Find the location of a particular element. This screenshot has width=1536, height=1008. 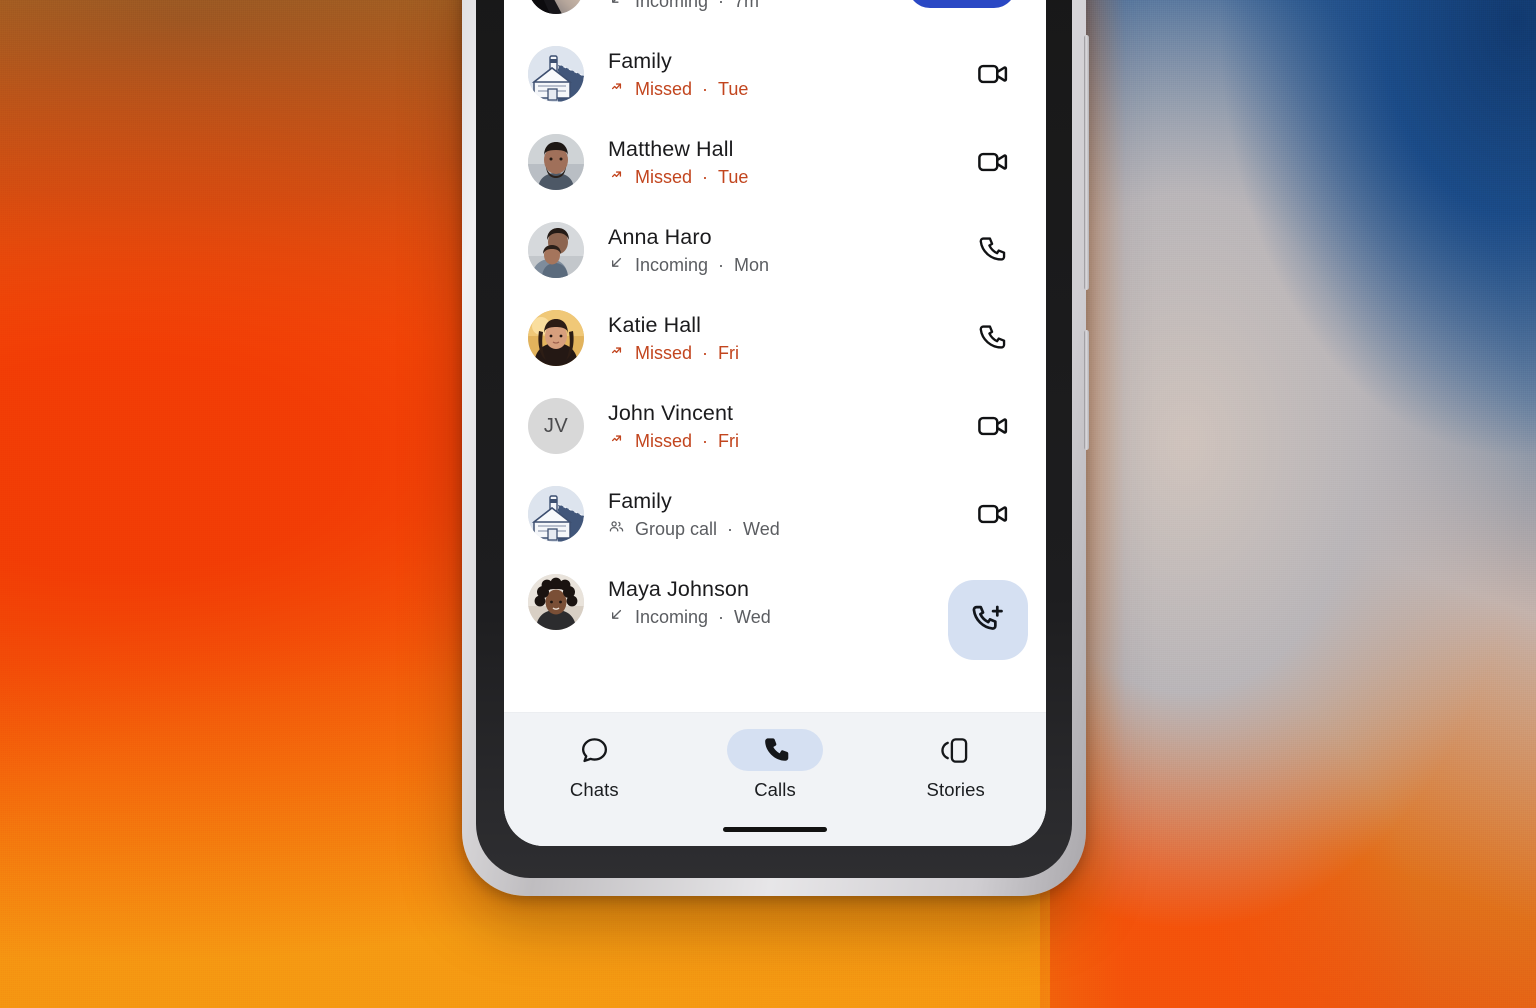

call-row-action: Join is located at coordinates (961, 4).